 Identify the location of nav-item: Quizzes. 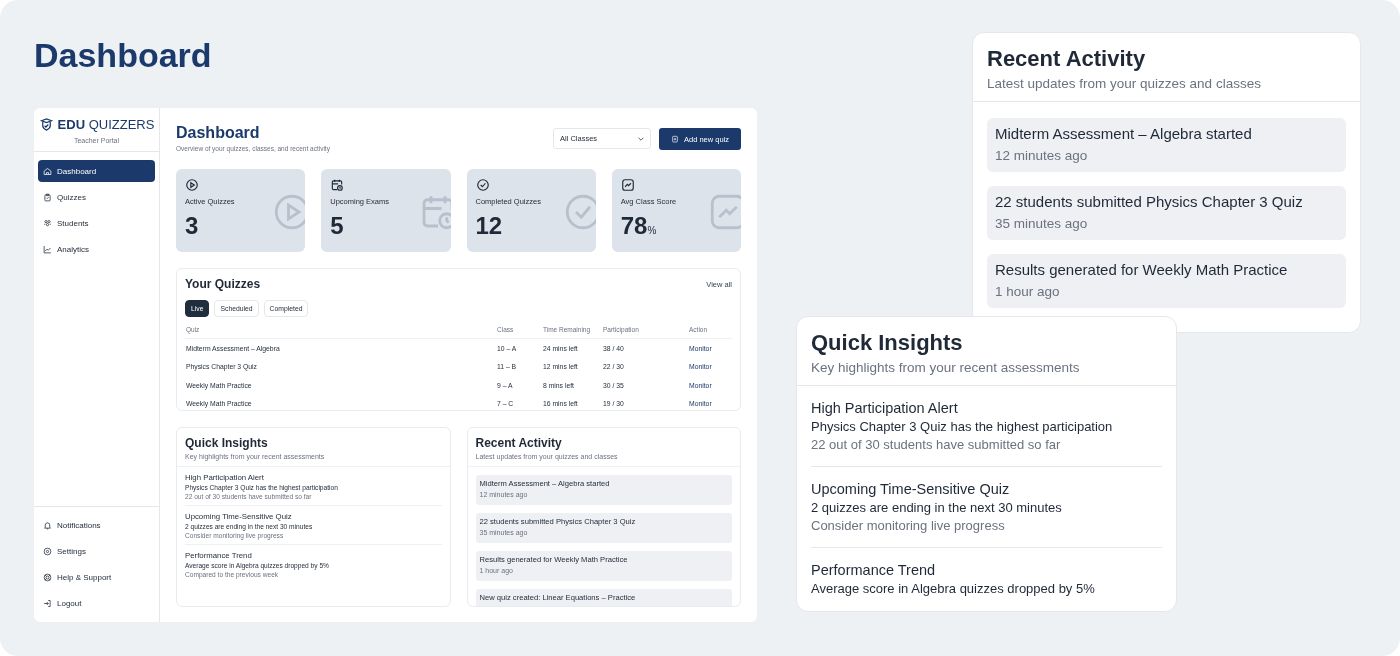
(96, 197).